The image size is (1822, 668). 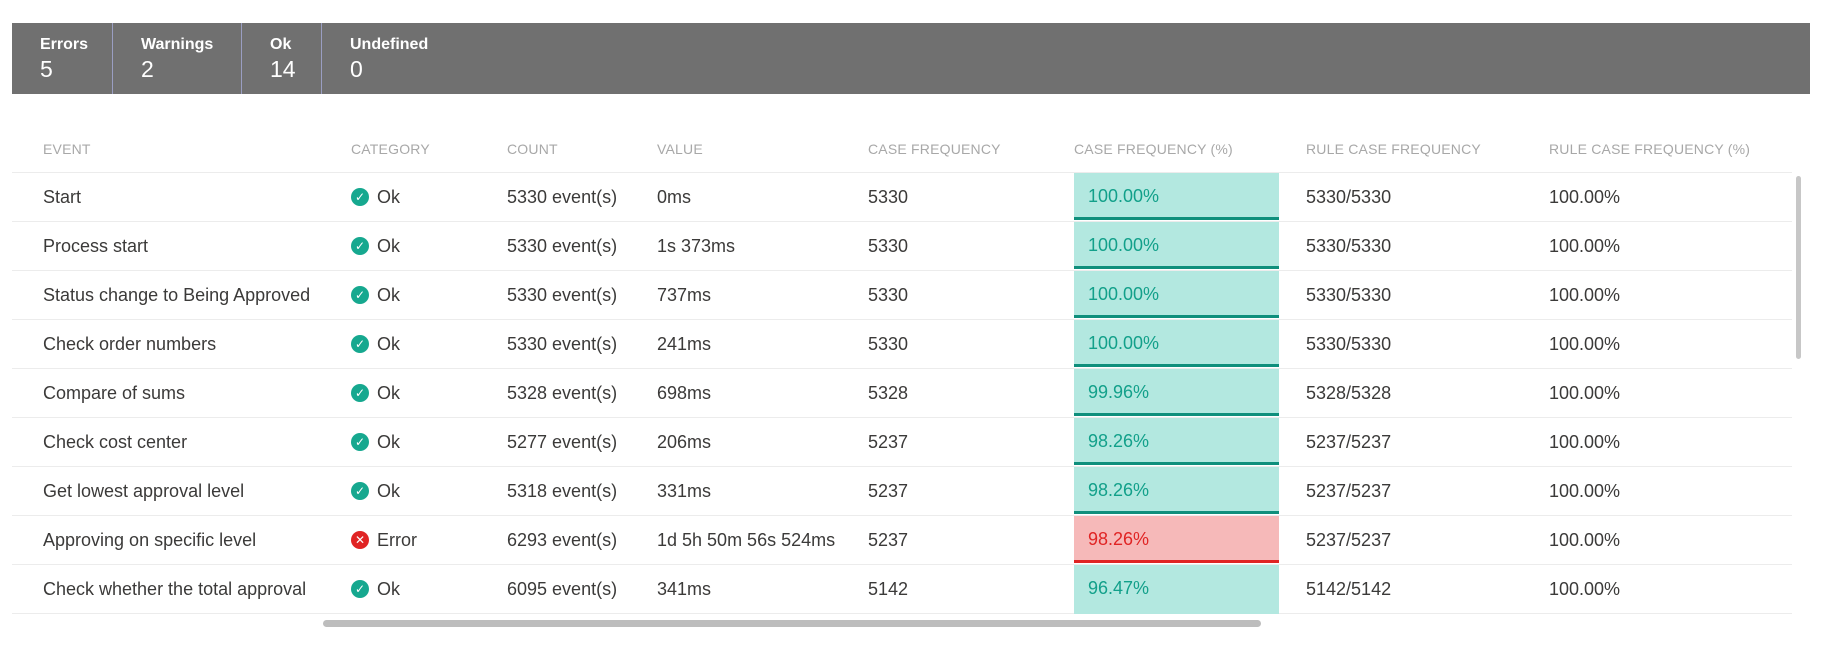 What do you see at coordinates (130, 344) in the screenshot?
I see `event-name: Check order numbers` at bounding box center [130, 344].